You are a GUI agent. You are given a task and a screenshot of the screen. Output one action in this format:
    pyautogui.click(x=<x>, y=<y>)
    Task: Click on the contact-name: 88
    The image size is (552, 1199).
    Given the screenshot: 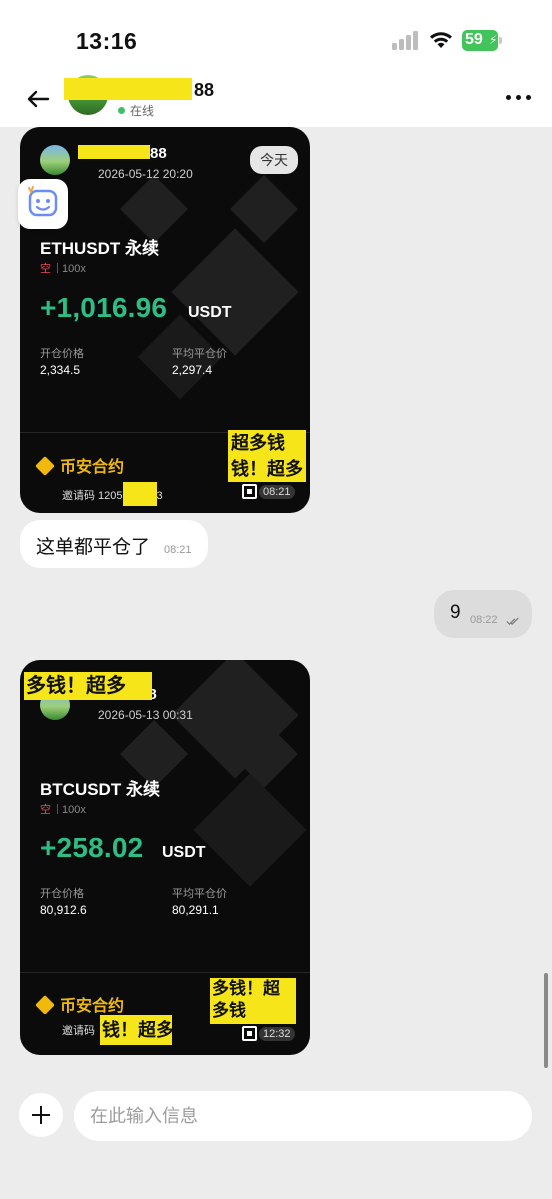 What is the action you would take?
    pyautogui.click(x=139, y=89)
    